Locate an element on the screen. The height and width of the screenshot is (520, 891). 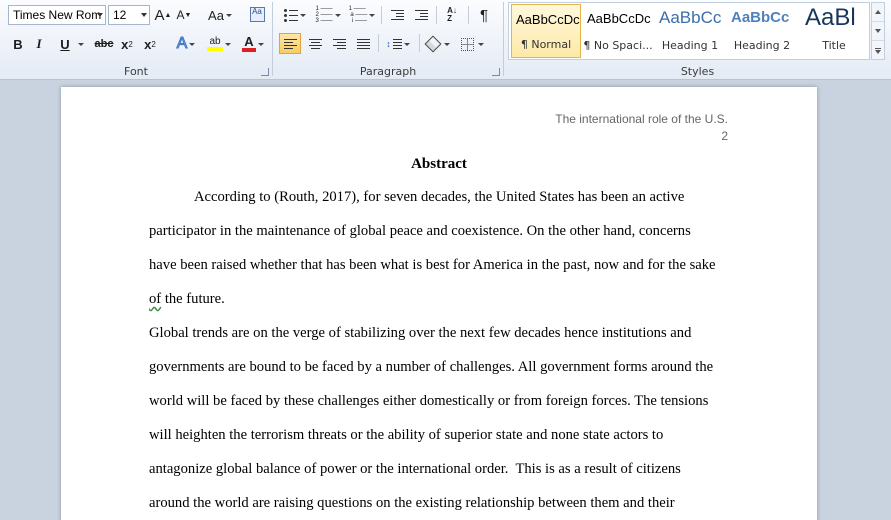
font-size-value: 12 is located at coordinates (120, 15).